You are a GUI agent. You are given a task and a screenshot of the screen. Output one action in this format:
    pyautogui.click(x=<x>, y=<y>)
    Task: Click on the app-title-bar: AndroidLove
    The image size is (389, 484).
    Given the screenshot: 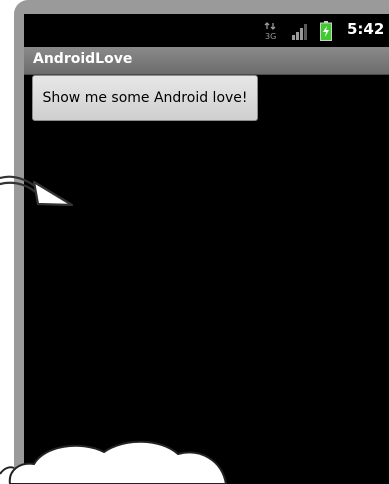 What is the action you would take?
    pyautogui.click(x=206, y=61)
    